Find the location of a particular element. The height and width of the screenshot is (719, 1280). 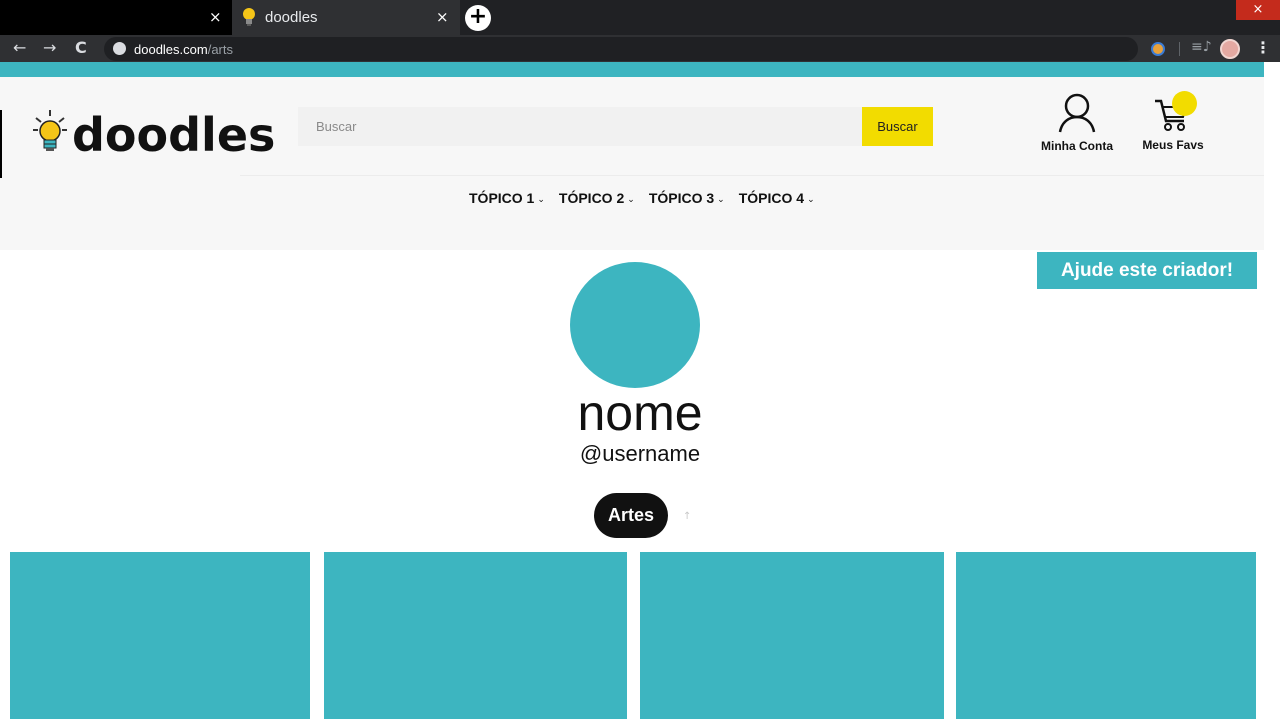

url-host: doodles.com is located at coordinates (171, 49).